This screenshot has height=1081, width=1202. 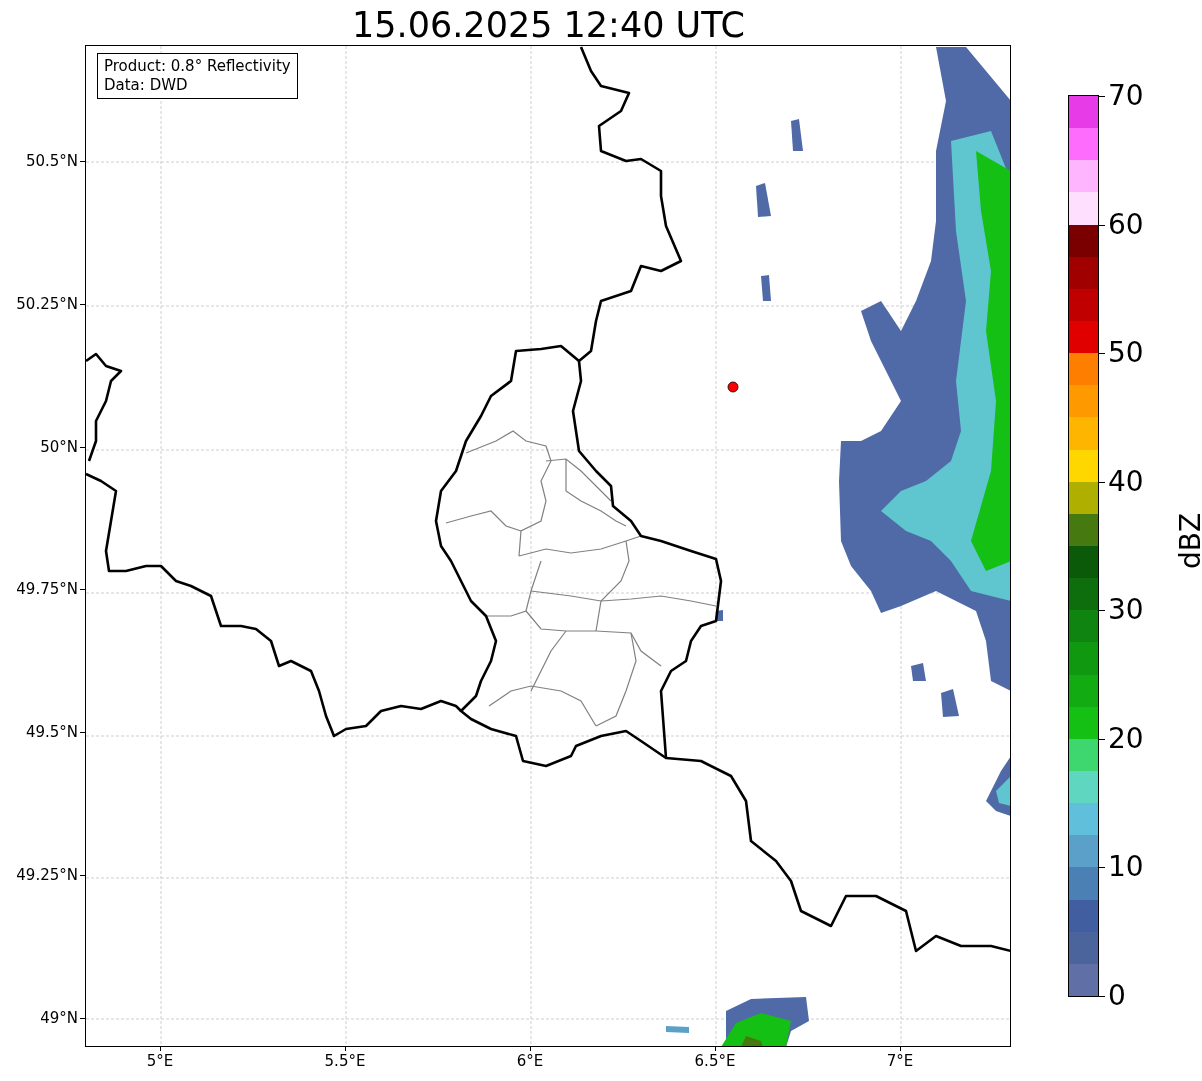 What do you see at coordinates (51, 732) in the screenshot?
I see `latitude-label: 49.5°N` at bounding box center [51, 732].